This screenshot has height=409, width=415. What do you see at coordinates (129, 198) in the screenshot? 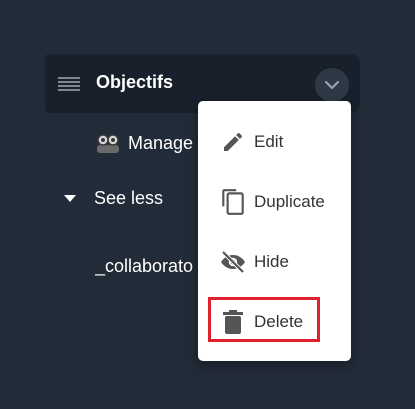
I see `toggle-label: See less` at bounding box center [129, 198].